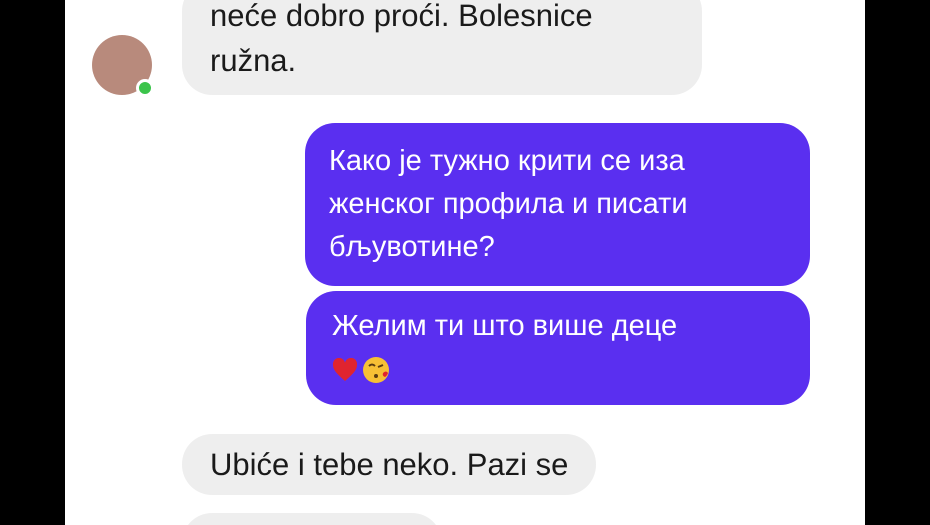 Image resolution: width=930 pixels, height=525 pixels. I want to click on message-bubble: neće dobro proći. Bolesnice ružna., so click(442, 47).